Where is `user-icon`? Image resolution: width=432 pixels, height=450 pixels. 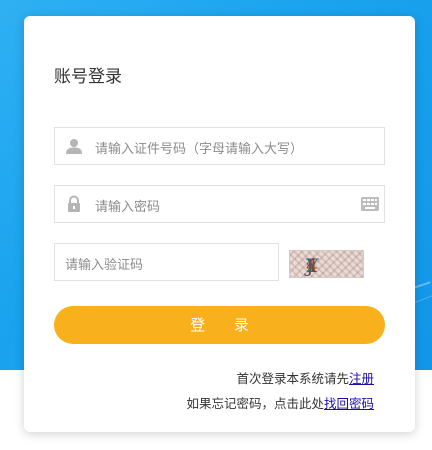 user-icon is located at coordinates (74, 146).